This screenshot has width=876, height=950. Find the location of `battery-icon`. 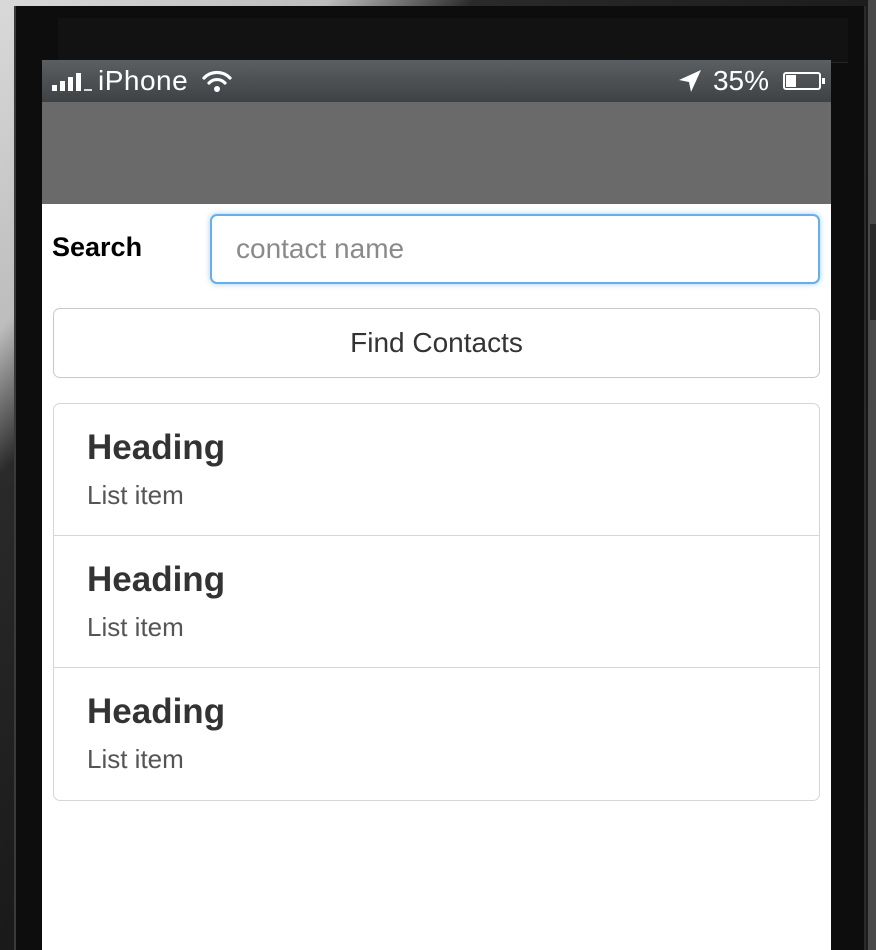

battery-icon is located at coordinates (804, 81).